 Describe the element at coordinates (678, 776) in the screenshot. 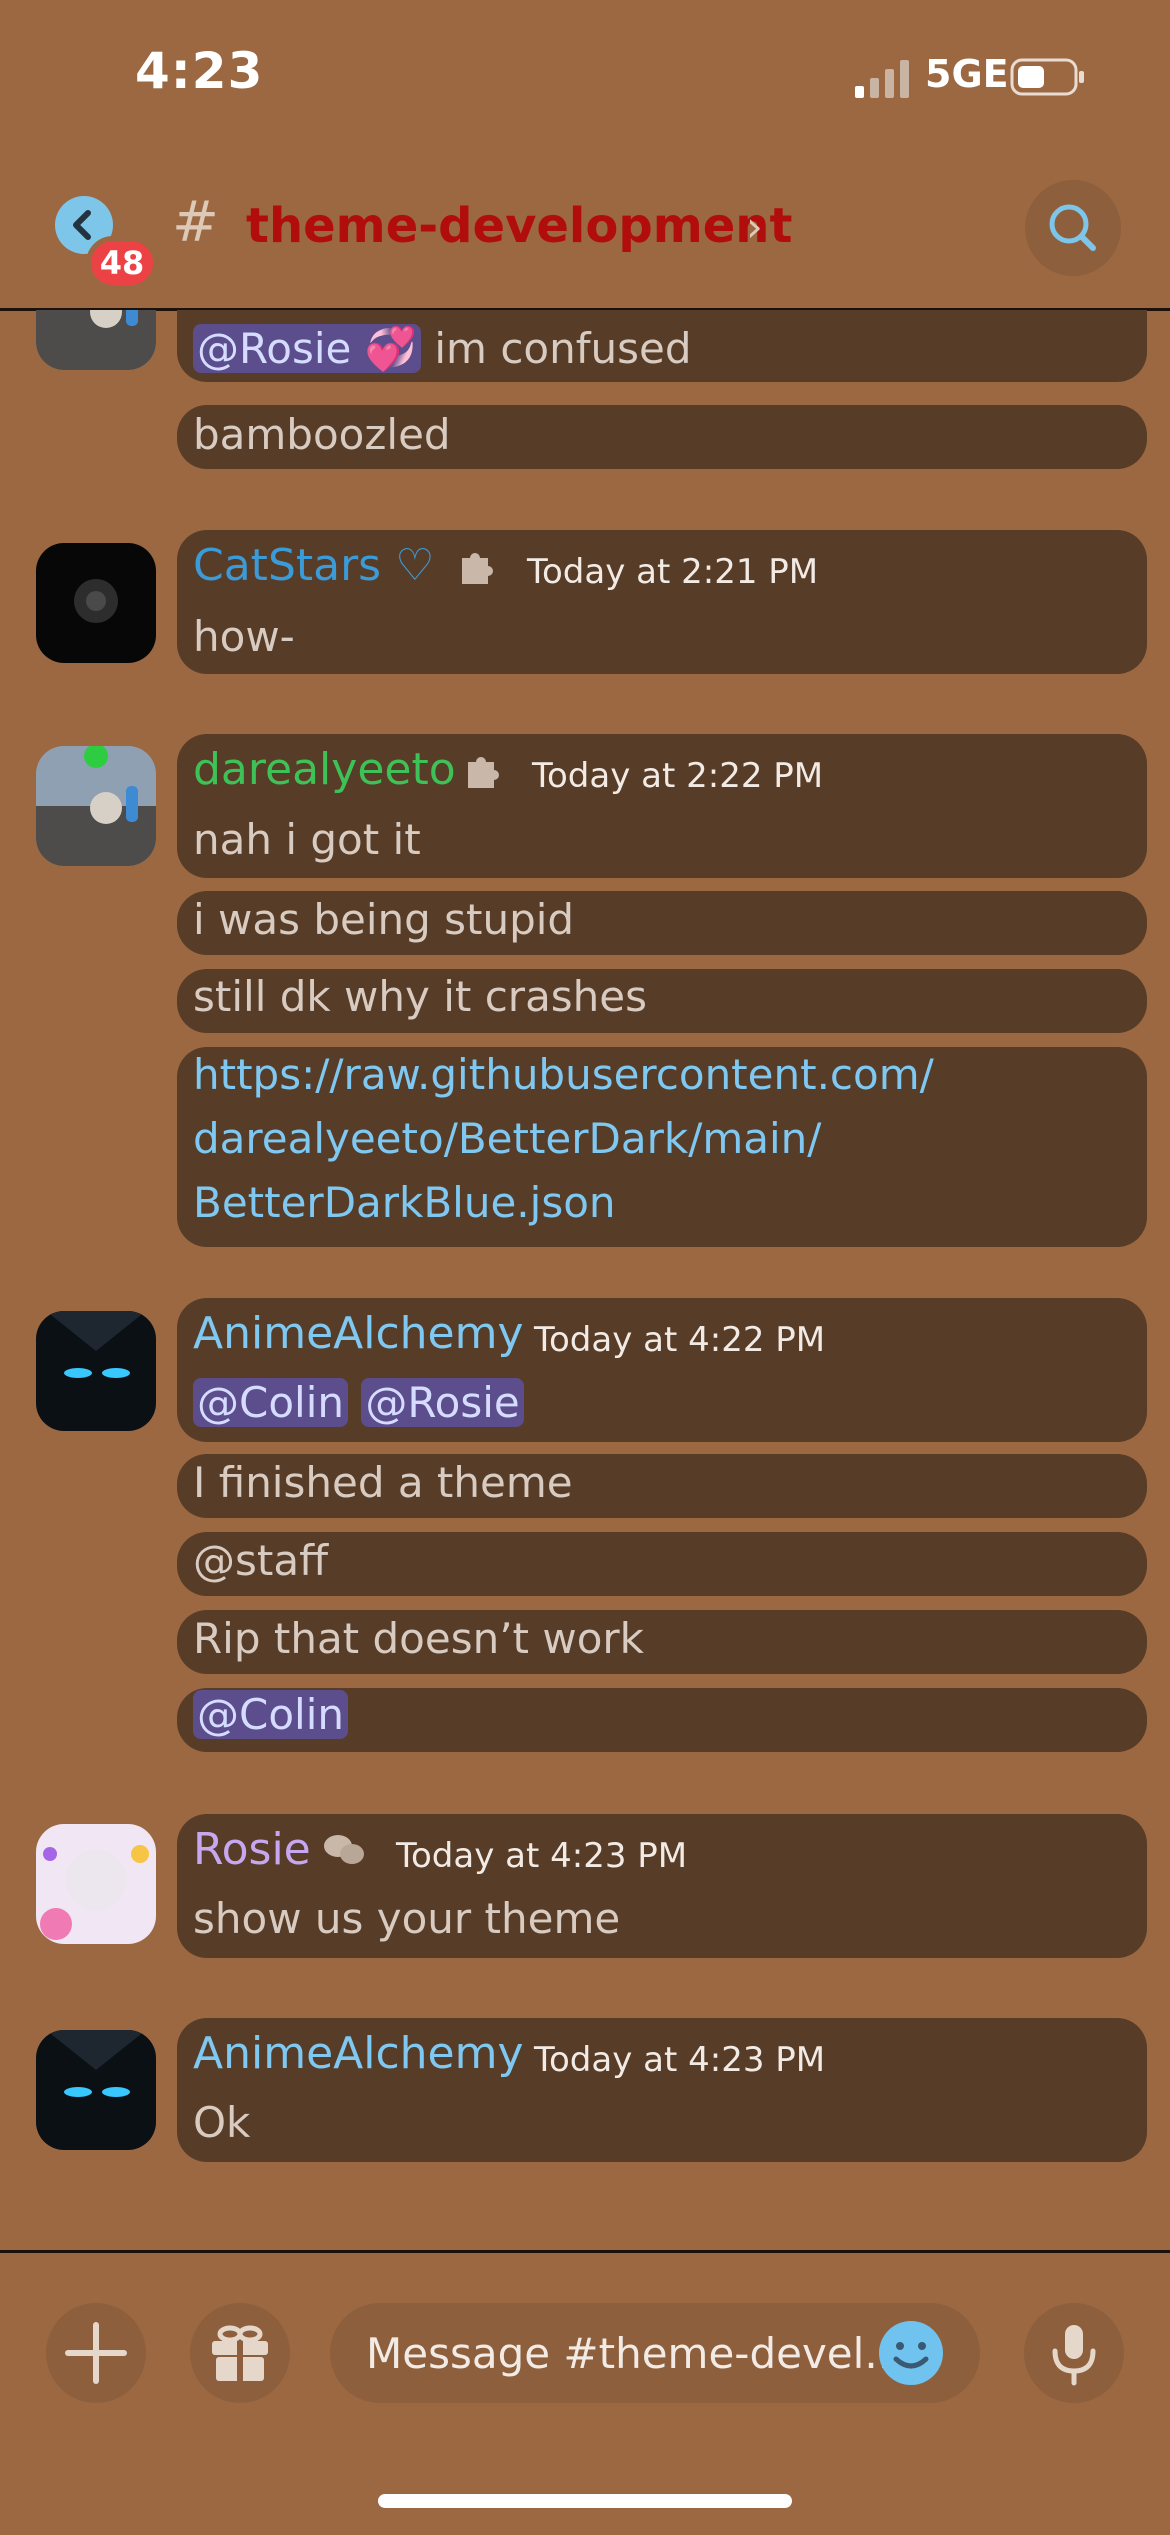

I see `message-timestamp: Today at 2:22 PM` at that location.